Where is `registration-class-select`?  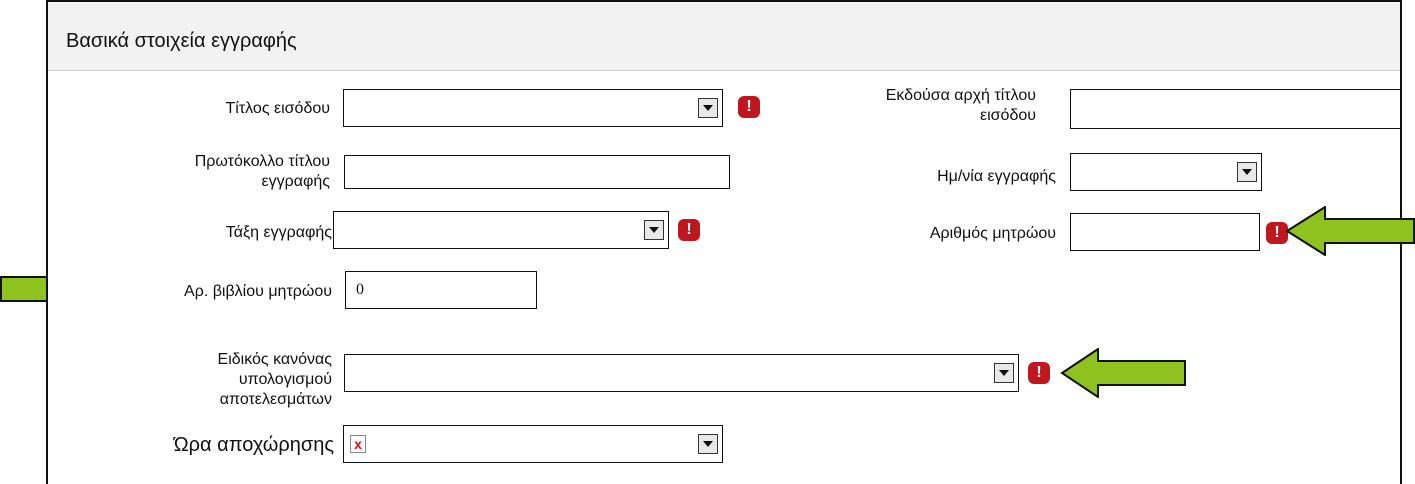
registration-class-select is located at coordinates (501, 230).